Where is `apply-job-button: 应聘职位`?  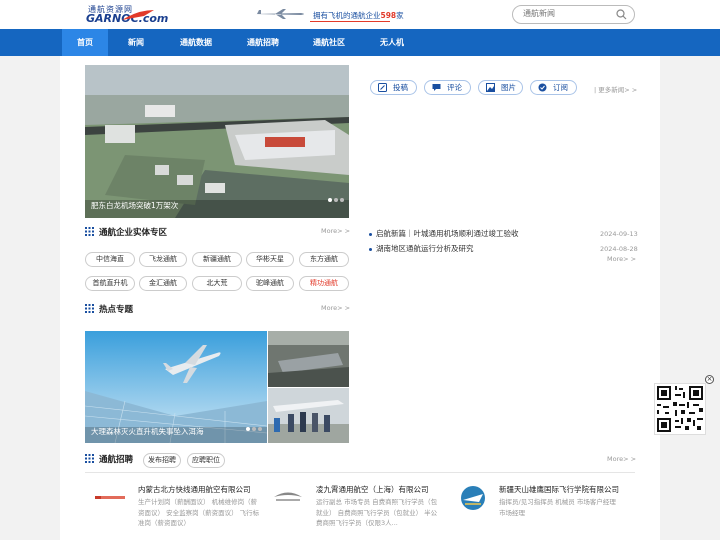 apply-job-button: 应聘职位 is located at coordinates (206, 460).